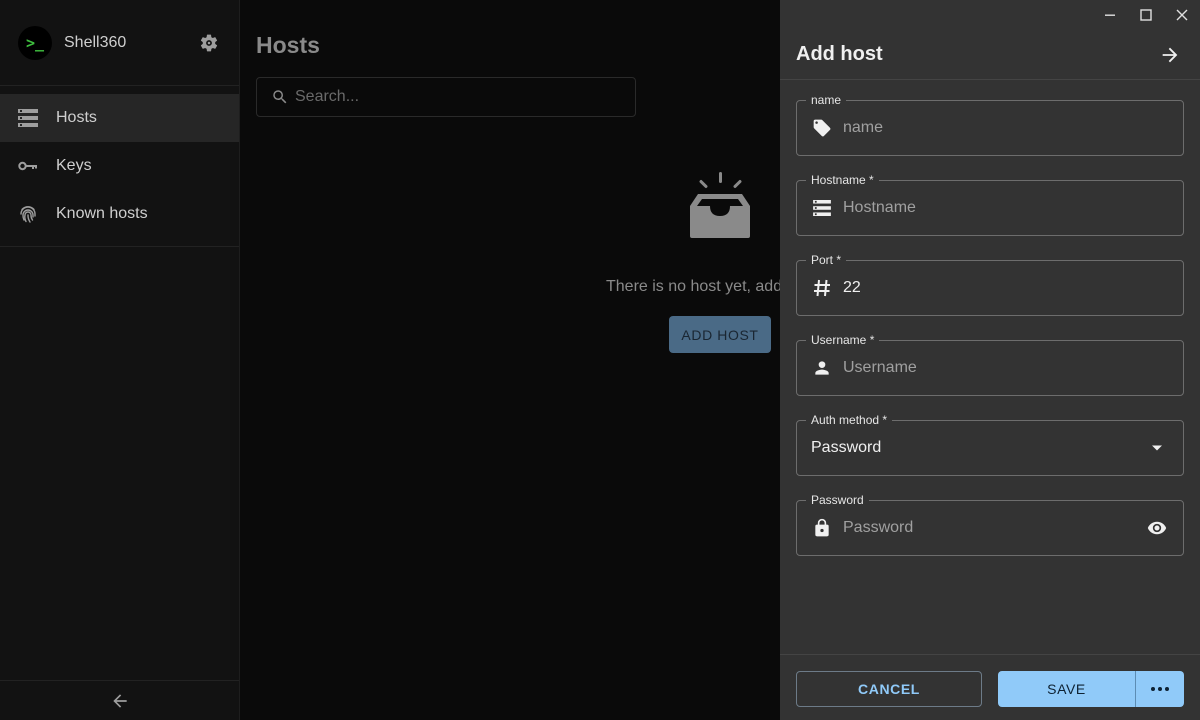 The width and height of the screenshot is (1200, 720). I want to click on dropdown-arrow-icon, so click(1157, 448).